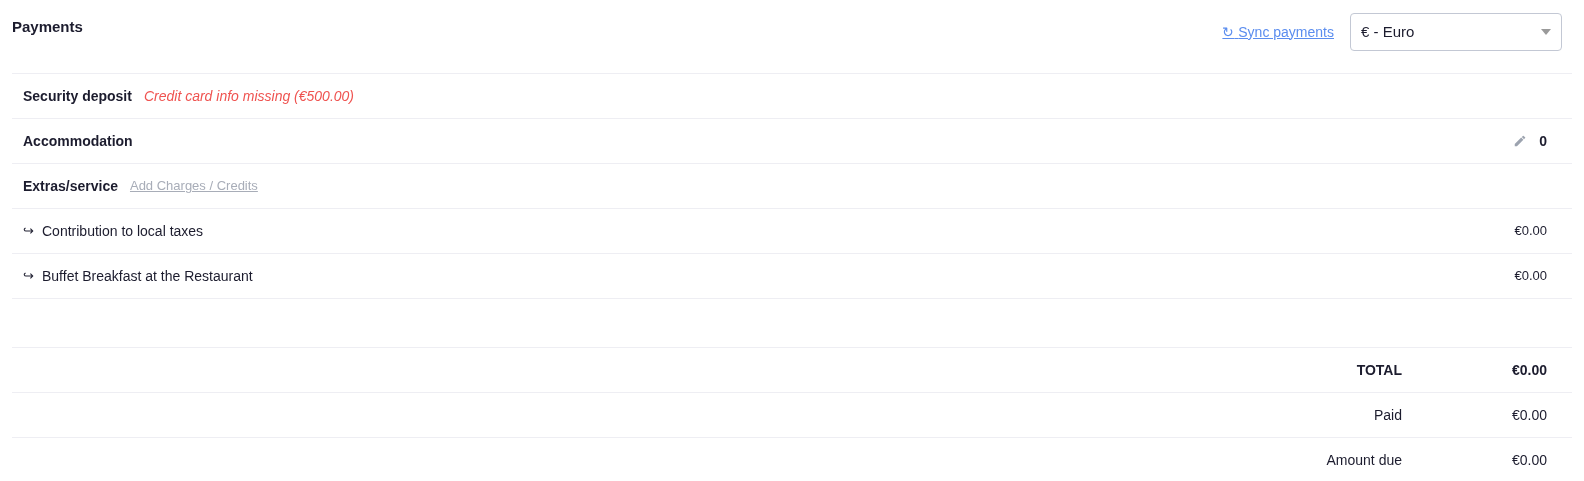 The width and height of the screenshot is (1584, 481). I want to click on add-charges-link: Add Charges / Credits, so click(193, 186).